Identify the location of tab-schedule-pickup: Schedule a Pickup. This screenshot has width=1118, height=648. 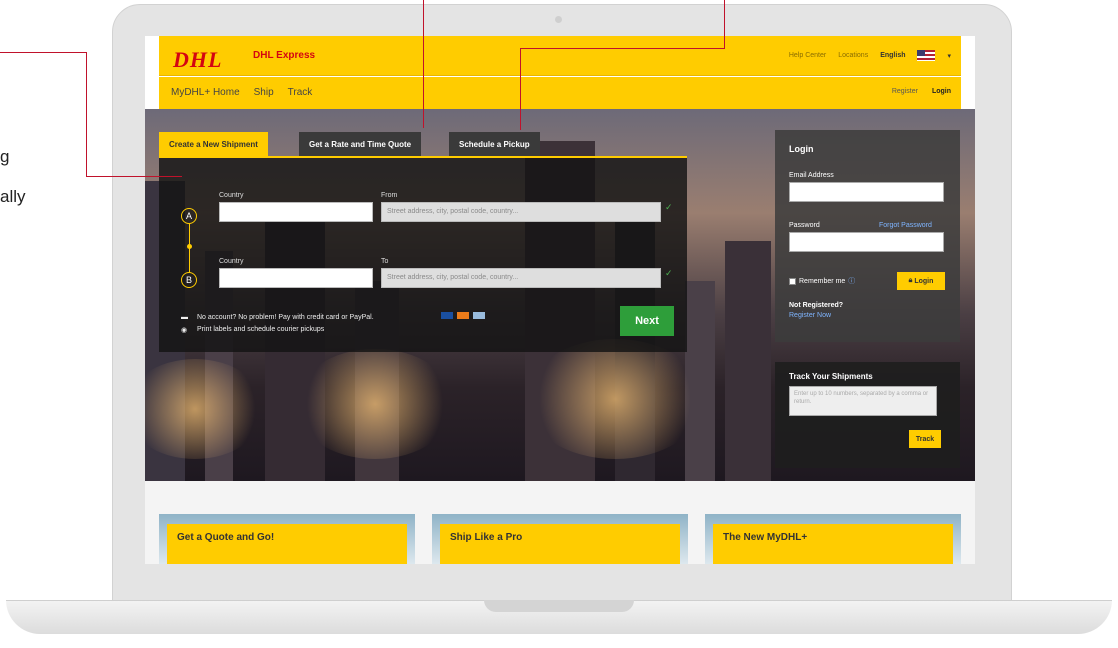
(494, 144).